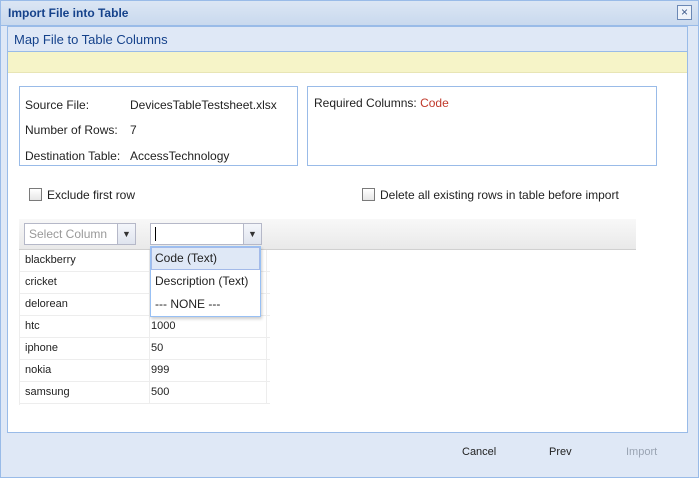 The width and height of the screenshot is (699, 478). Describe the element at coordinates (208, 348) in the screenshot. I see `cell-col2: 50` at that location.